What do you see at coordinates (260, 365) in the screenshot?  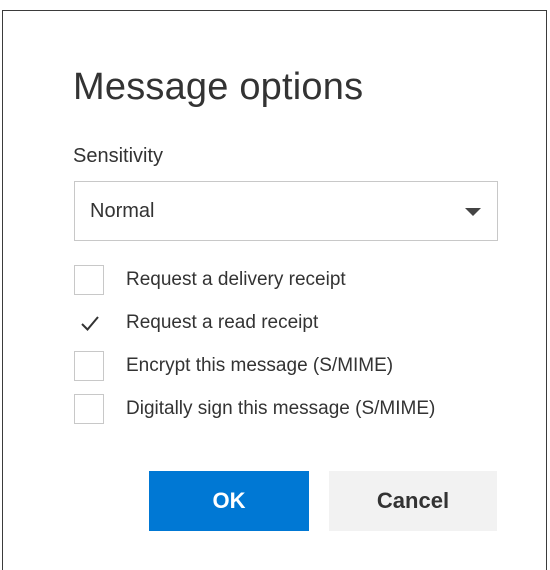 I see `encrypt-label: Encrypt this message (S/MIME)` at bounding box center [260, 365].